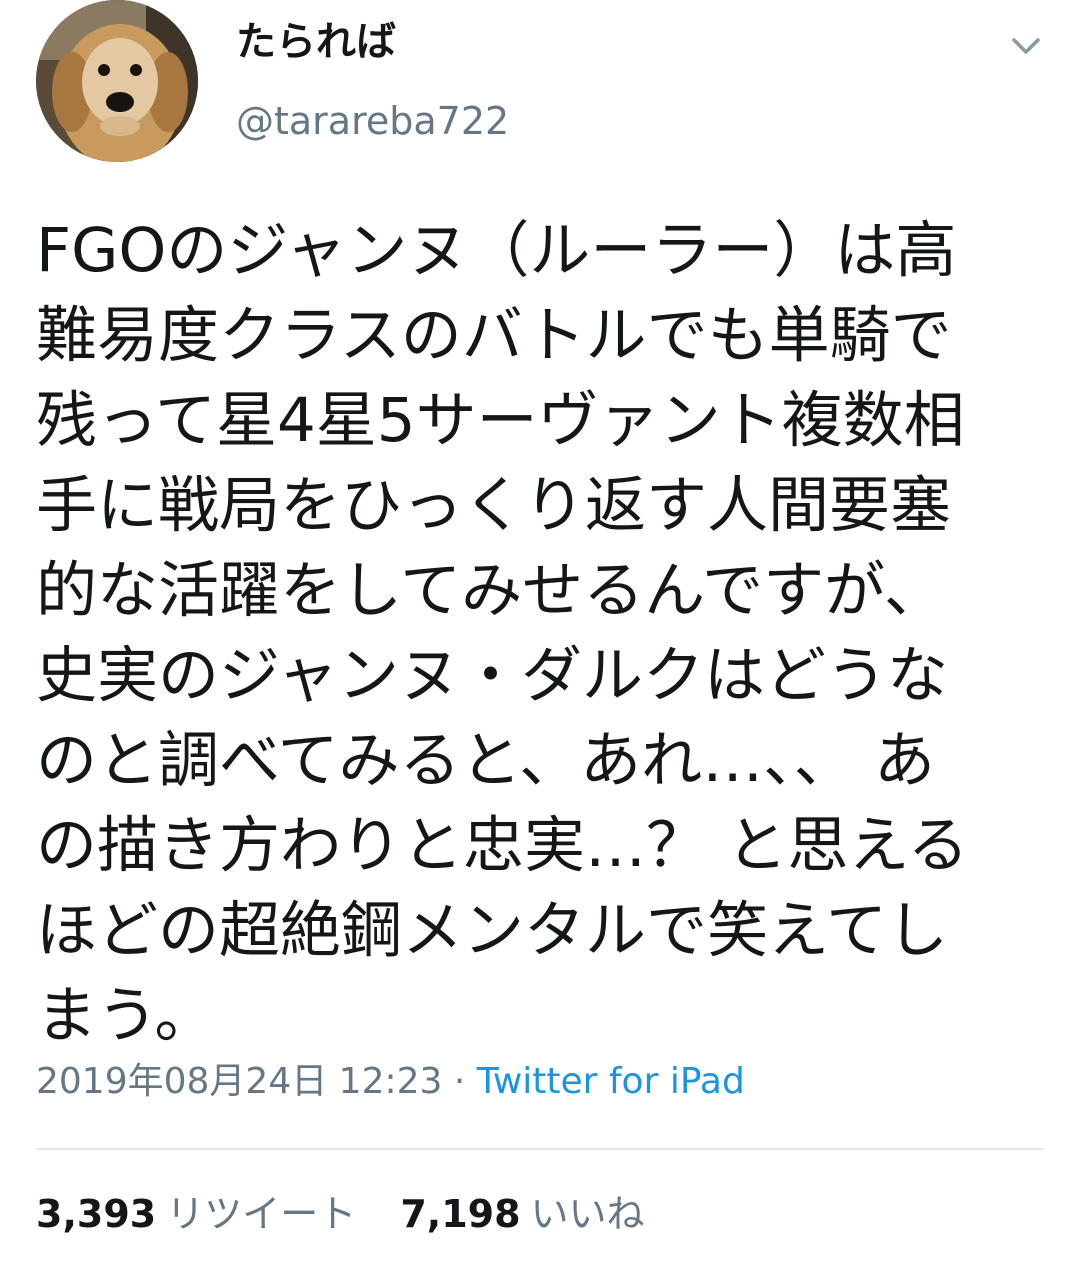  Describe the element at coordinates (316, 42) in the screenshot. I see `display-name: たられば` at that location.